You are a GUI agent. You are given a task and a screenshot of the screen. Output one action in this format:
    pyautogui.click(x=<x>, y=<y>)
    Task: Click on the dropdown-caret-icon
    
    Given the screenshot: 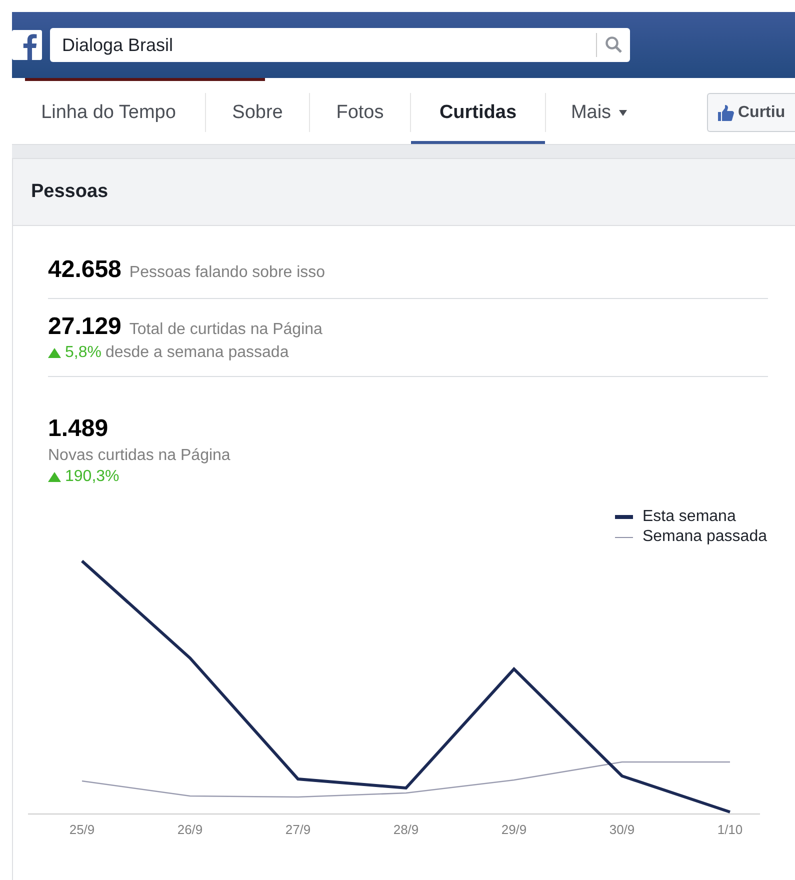 What is the action you would take?
    pyautogui.click(x=623, y=113)
    